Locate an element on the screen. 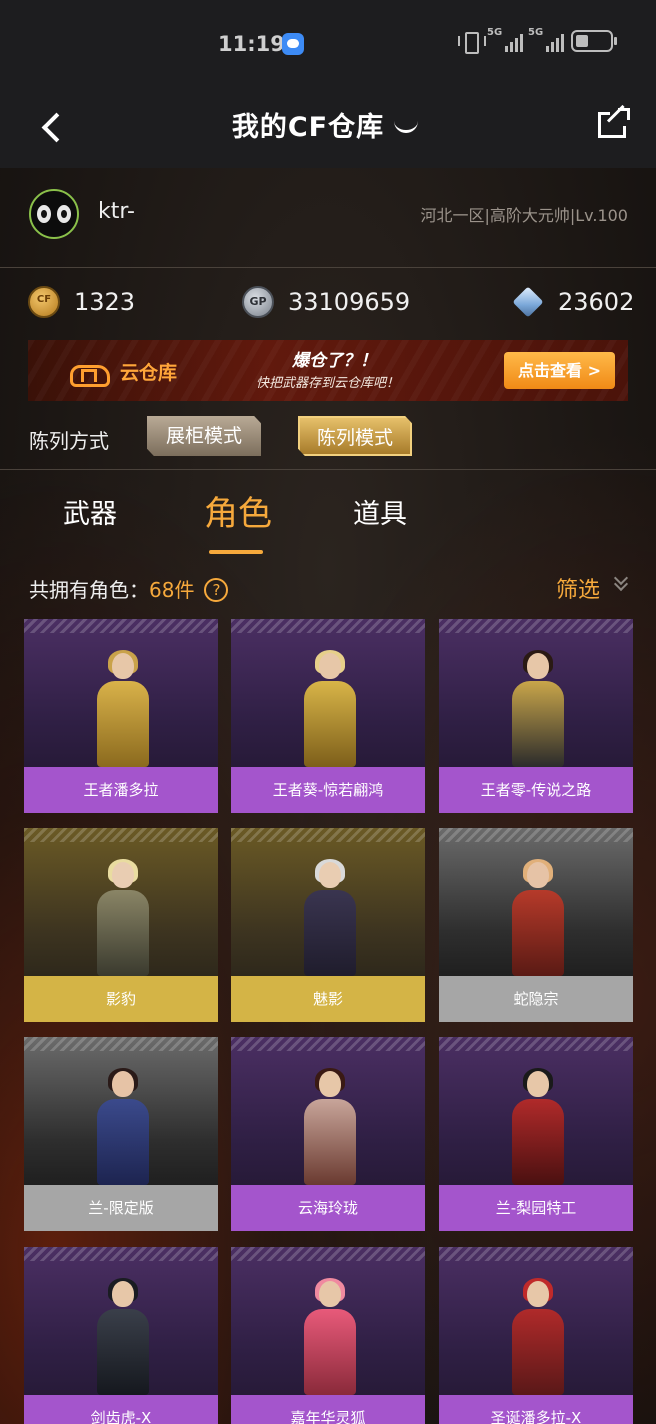 The image size is (656, 1424). username: ktr- is located at coordinates (116, 211).